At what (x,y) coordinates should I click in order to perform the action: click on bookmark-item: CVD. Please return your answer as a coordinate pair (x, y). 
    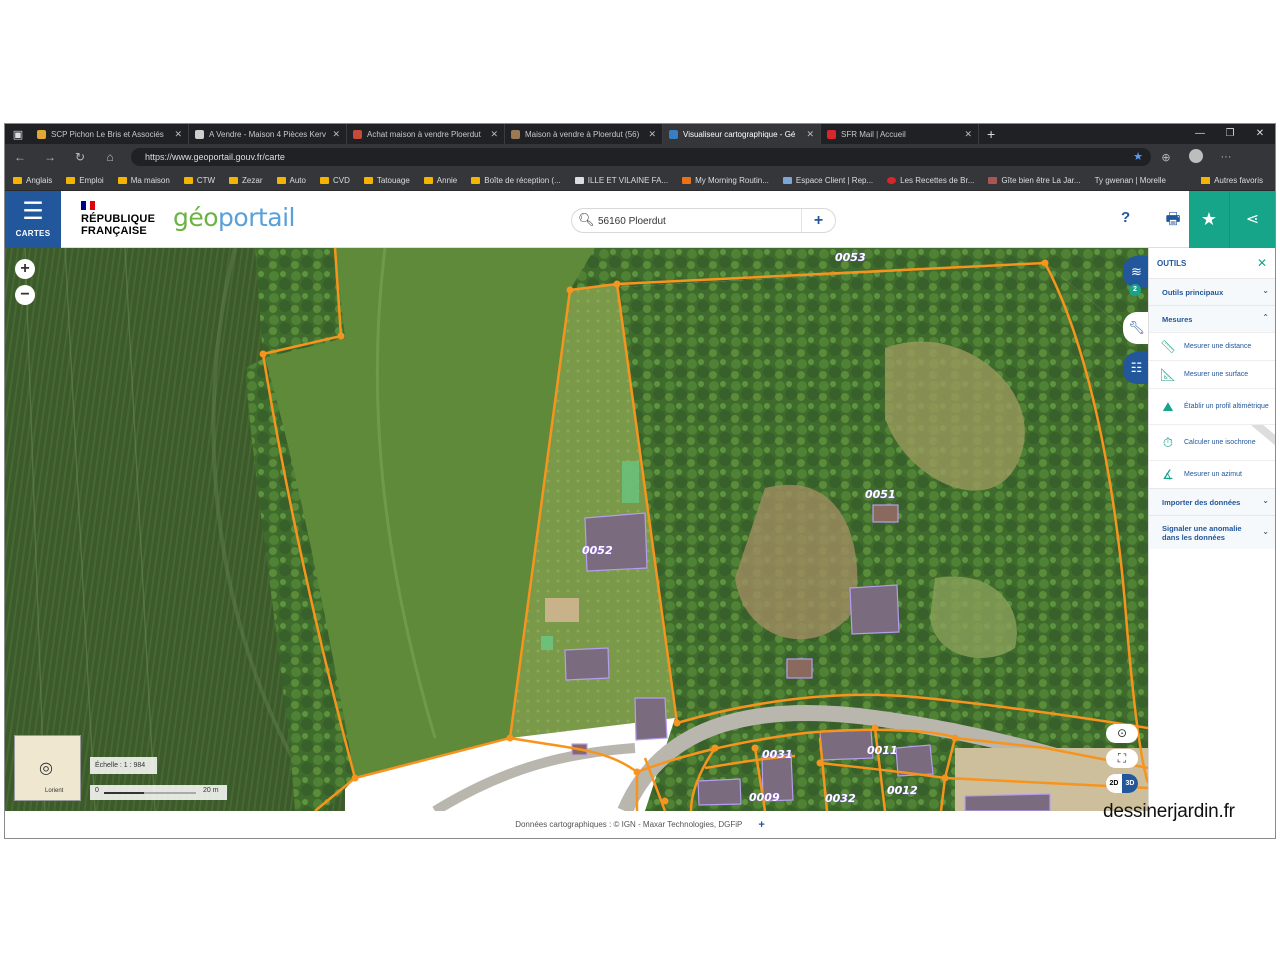
    Looking at the image, I should click on (334, 180).